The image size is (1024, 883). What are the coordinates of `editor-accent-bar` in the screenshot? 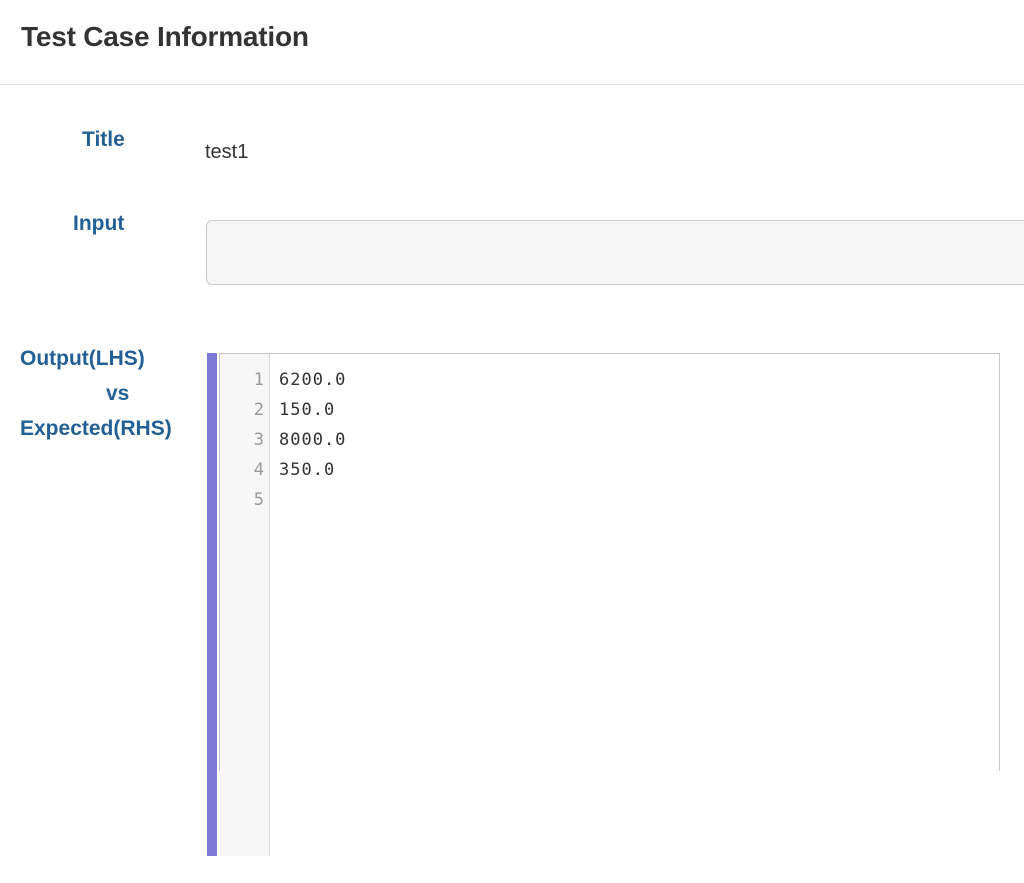 It's located at (212, 604).